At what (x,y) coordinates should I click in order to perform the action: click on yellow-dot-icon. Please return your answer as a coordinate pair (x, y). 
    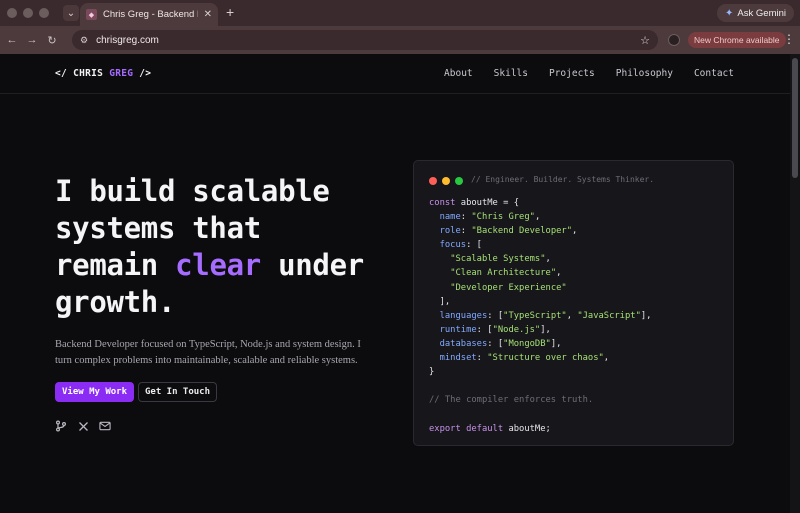
    Looking at the image, I should click on (446, 181).